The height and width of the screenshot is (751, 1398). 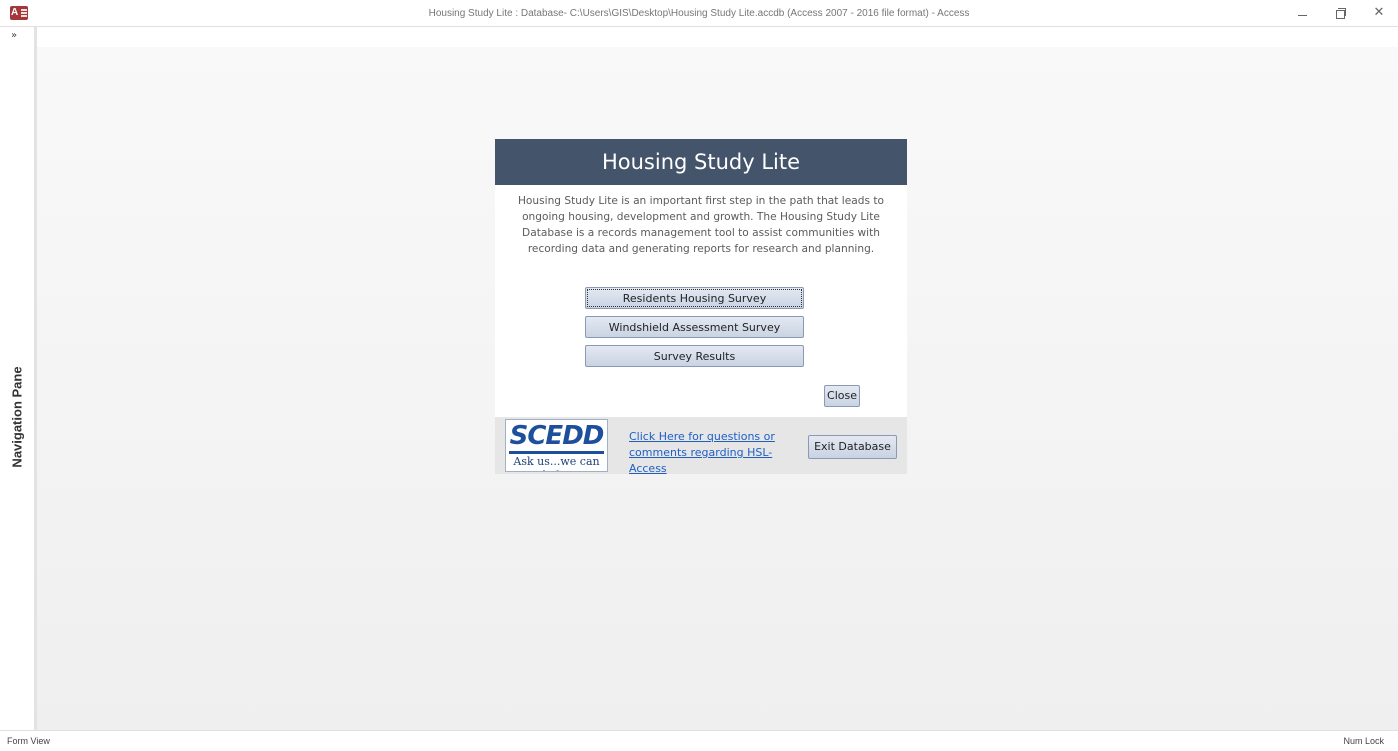 What do you see at coordinates (699, 740) in the screenshot?
I see `status-bar: Form View Num Lock` at bounding box center [699, 740].